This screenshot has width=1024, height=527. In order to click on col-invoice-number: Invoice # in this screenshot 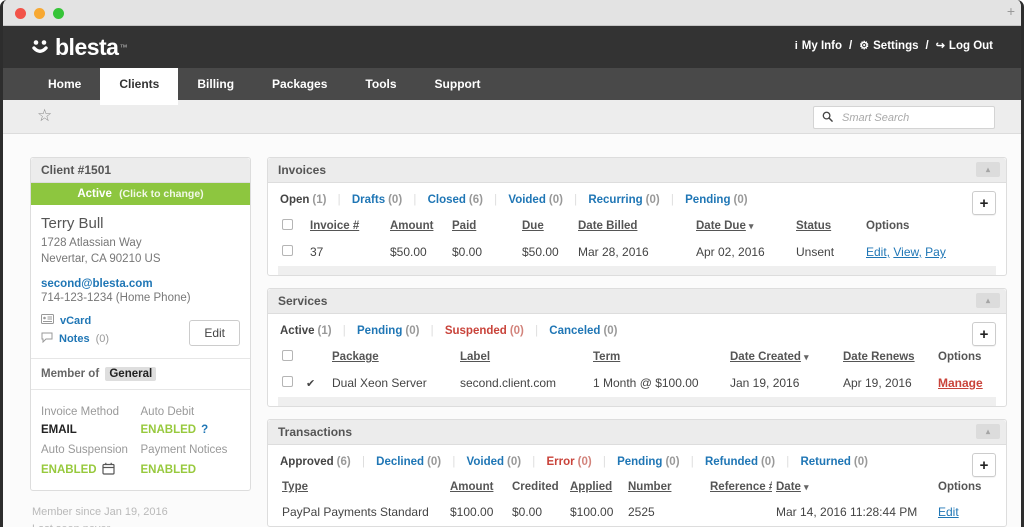, I will do `click(334, 226)`.